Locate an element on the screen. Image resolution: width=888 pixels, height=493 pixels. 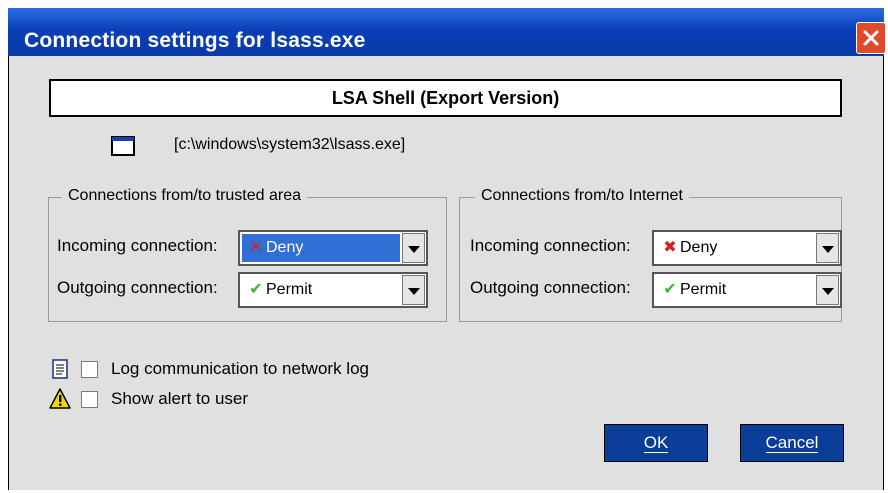
internet-outgoing-value: Permit is located at coordinates (703, 289).